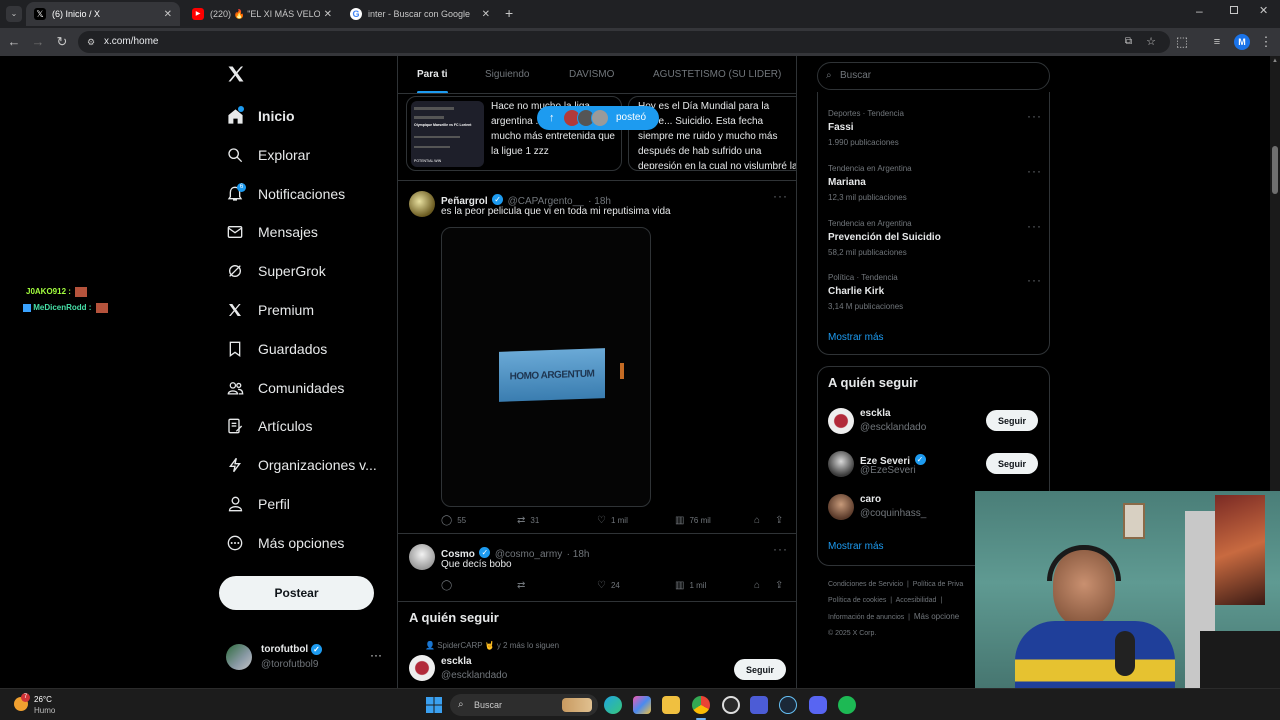  Describe the element at coordinates (612, 520) in the screenshot. I see `like-action: ♡ 1 mil` at that location.